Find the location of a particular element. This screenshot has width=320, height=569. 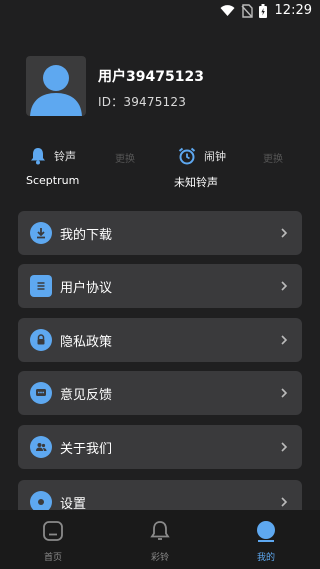

menu-item-label: 设置 is located at coordinates (73, 504).